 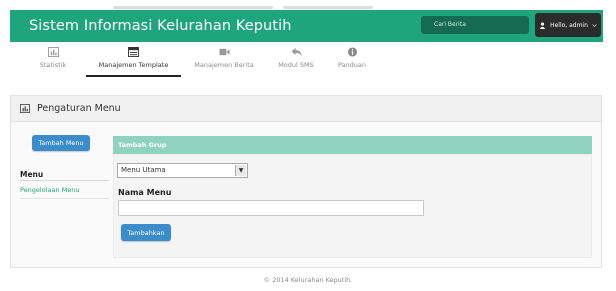 What do you see at coordinates (296, 52) in the screenshot?
I see `reply-icon` at bounding box center [296, 52].